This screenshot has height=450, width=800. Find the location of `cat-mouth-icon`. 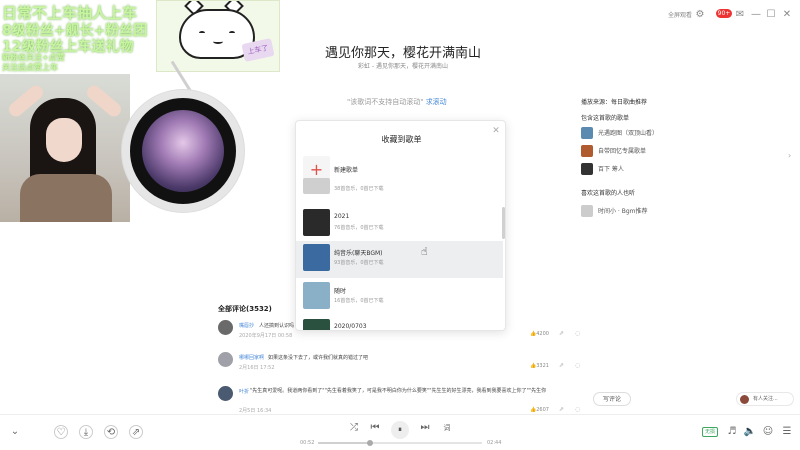

cat-mouth-icon is located at coordinates (218, 41).